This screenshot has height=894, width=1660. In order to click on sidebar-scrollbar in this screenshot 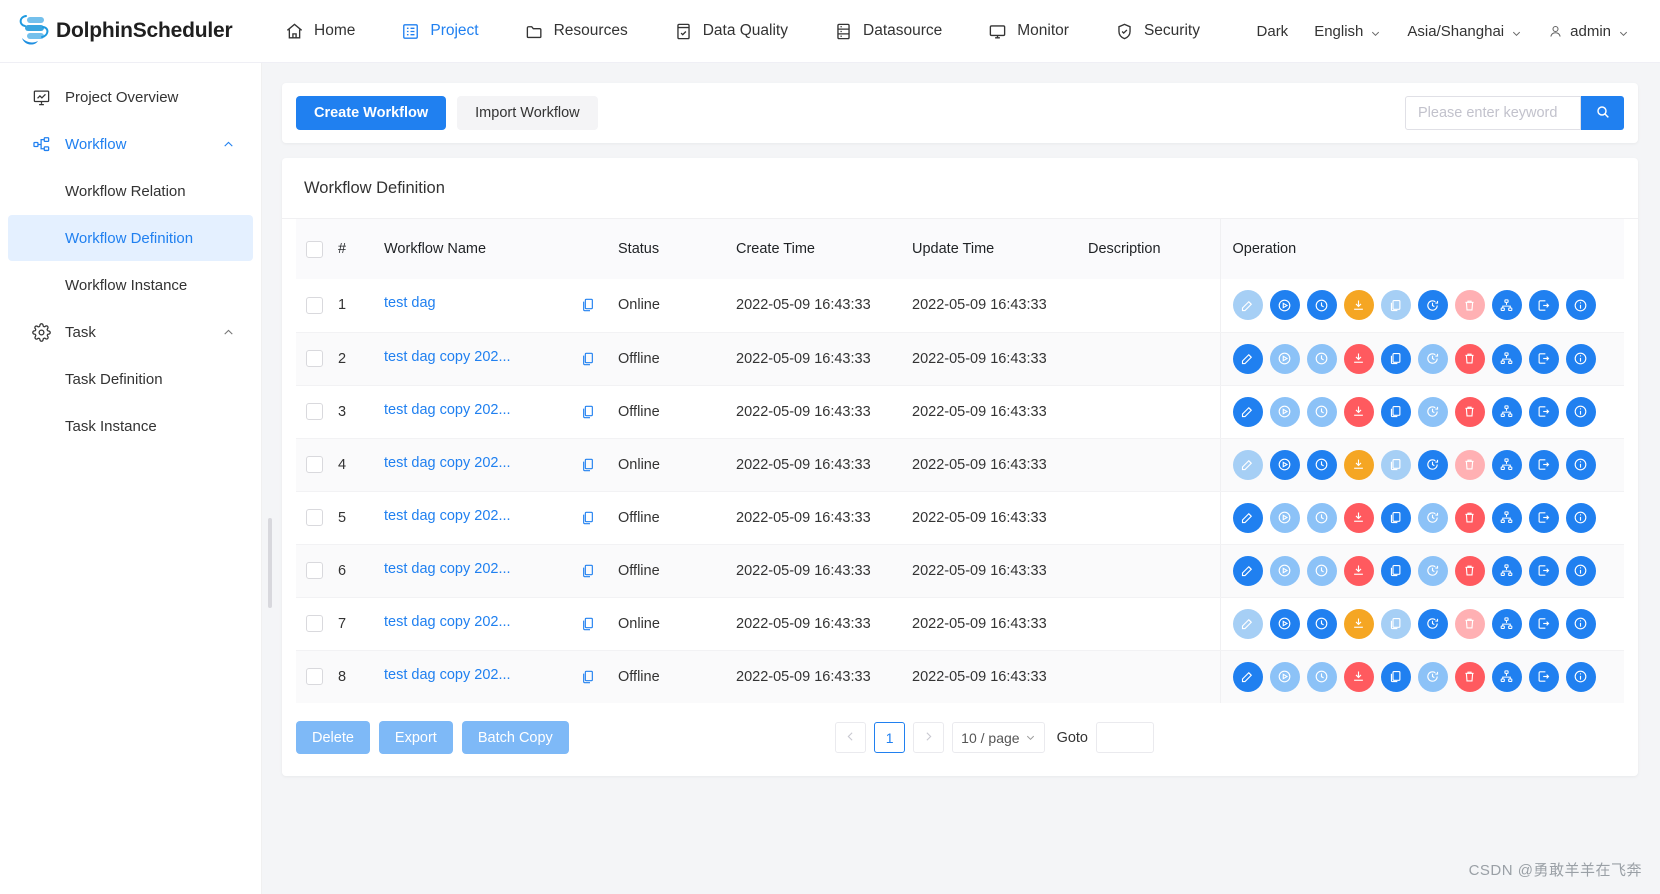, I will do `click(270, 563)`.